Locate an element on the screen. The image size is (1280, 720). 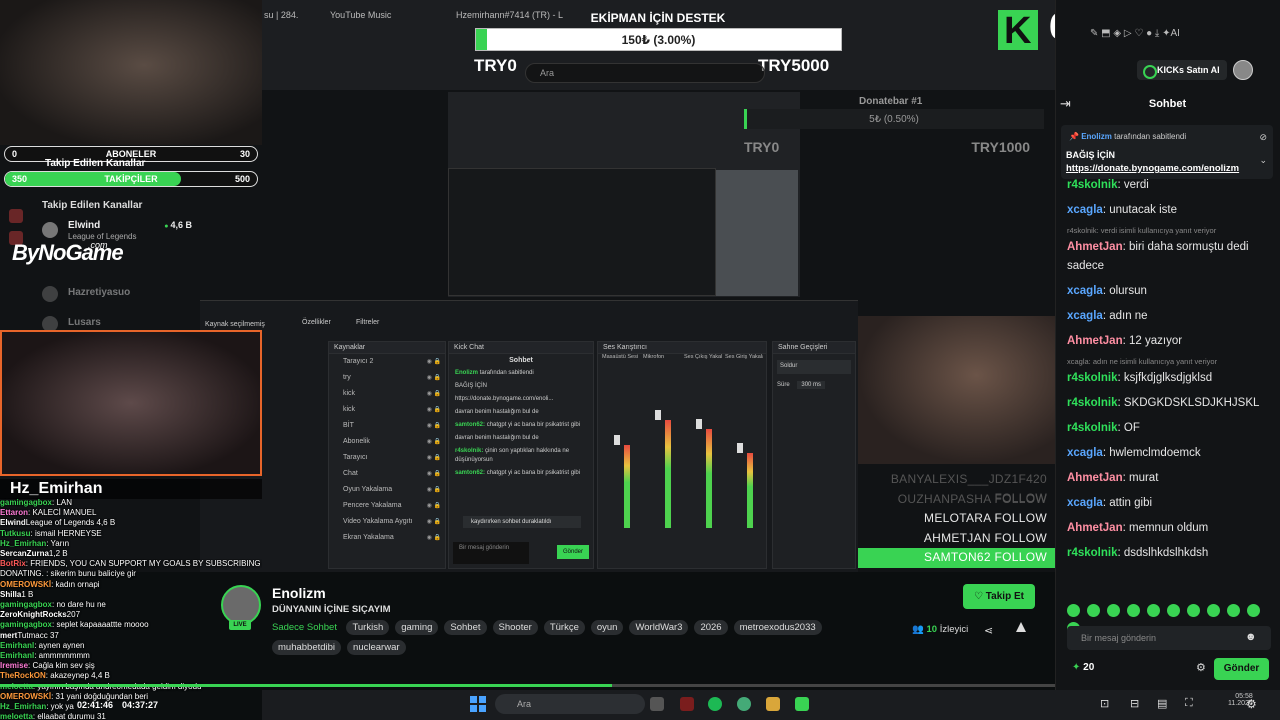
clip-icon: ⊟ is located at coordinates (1134, 703).